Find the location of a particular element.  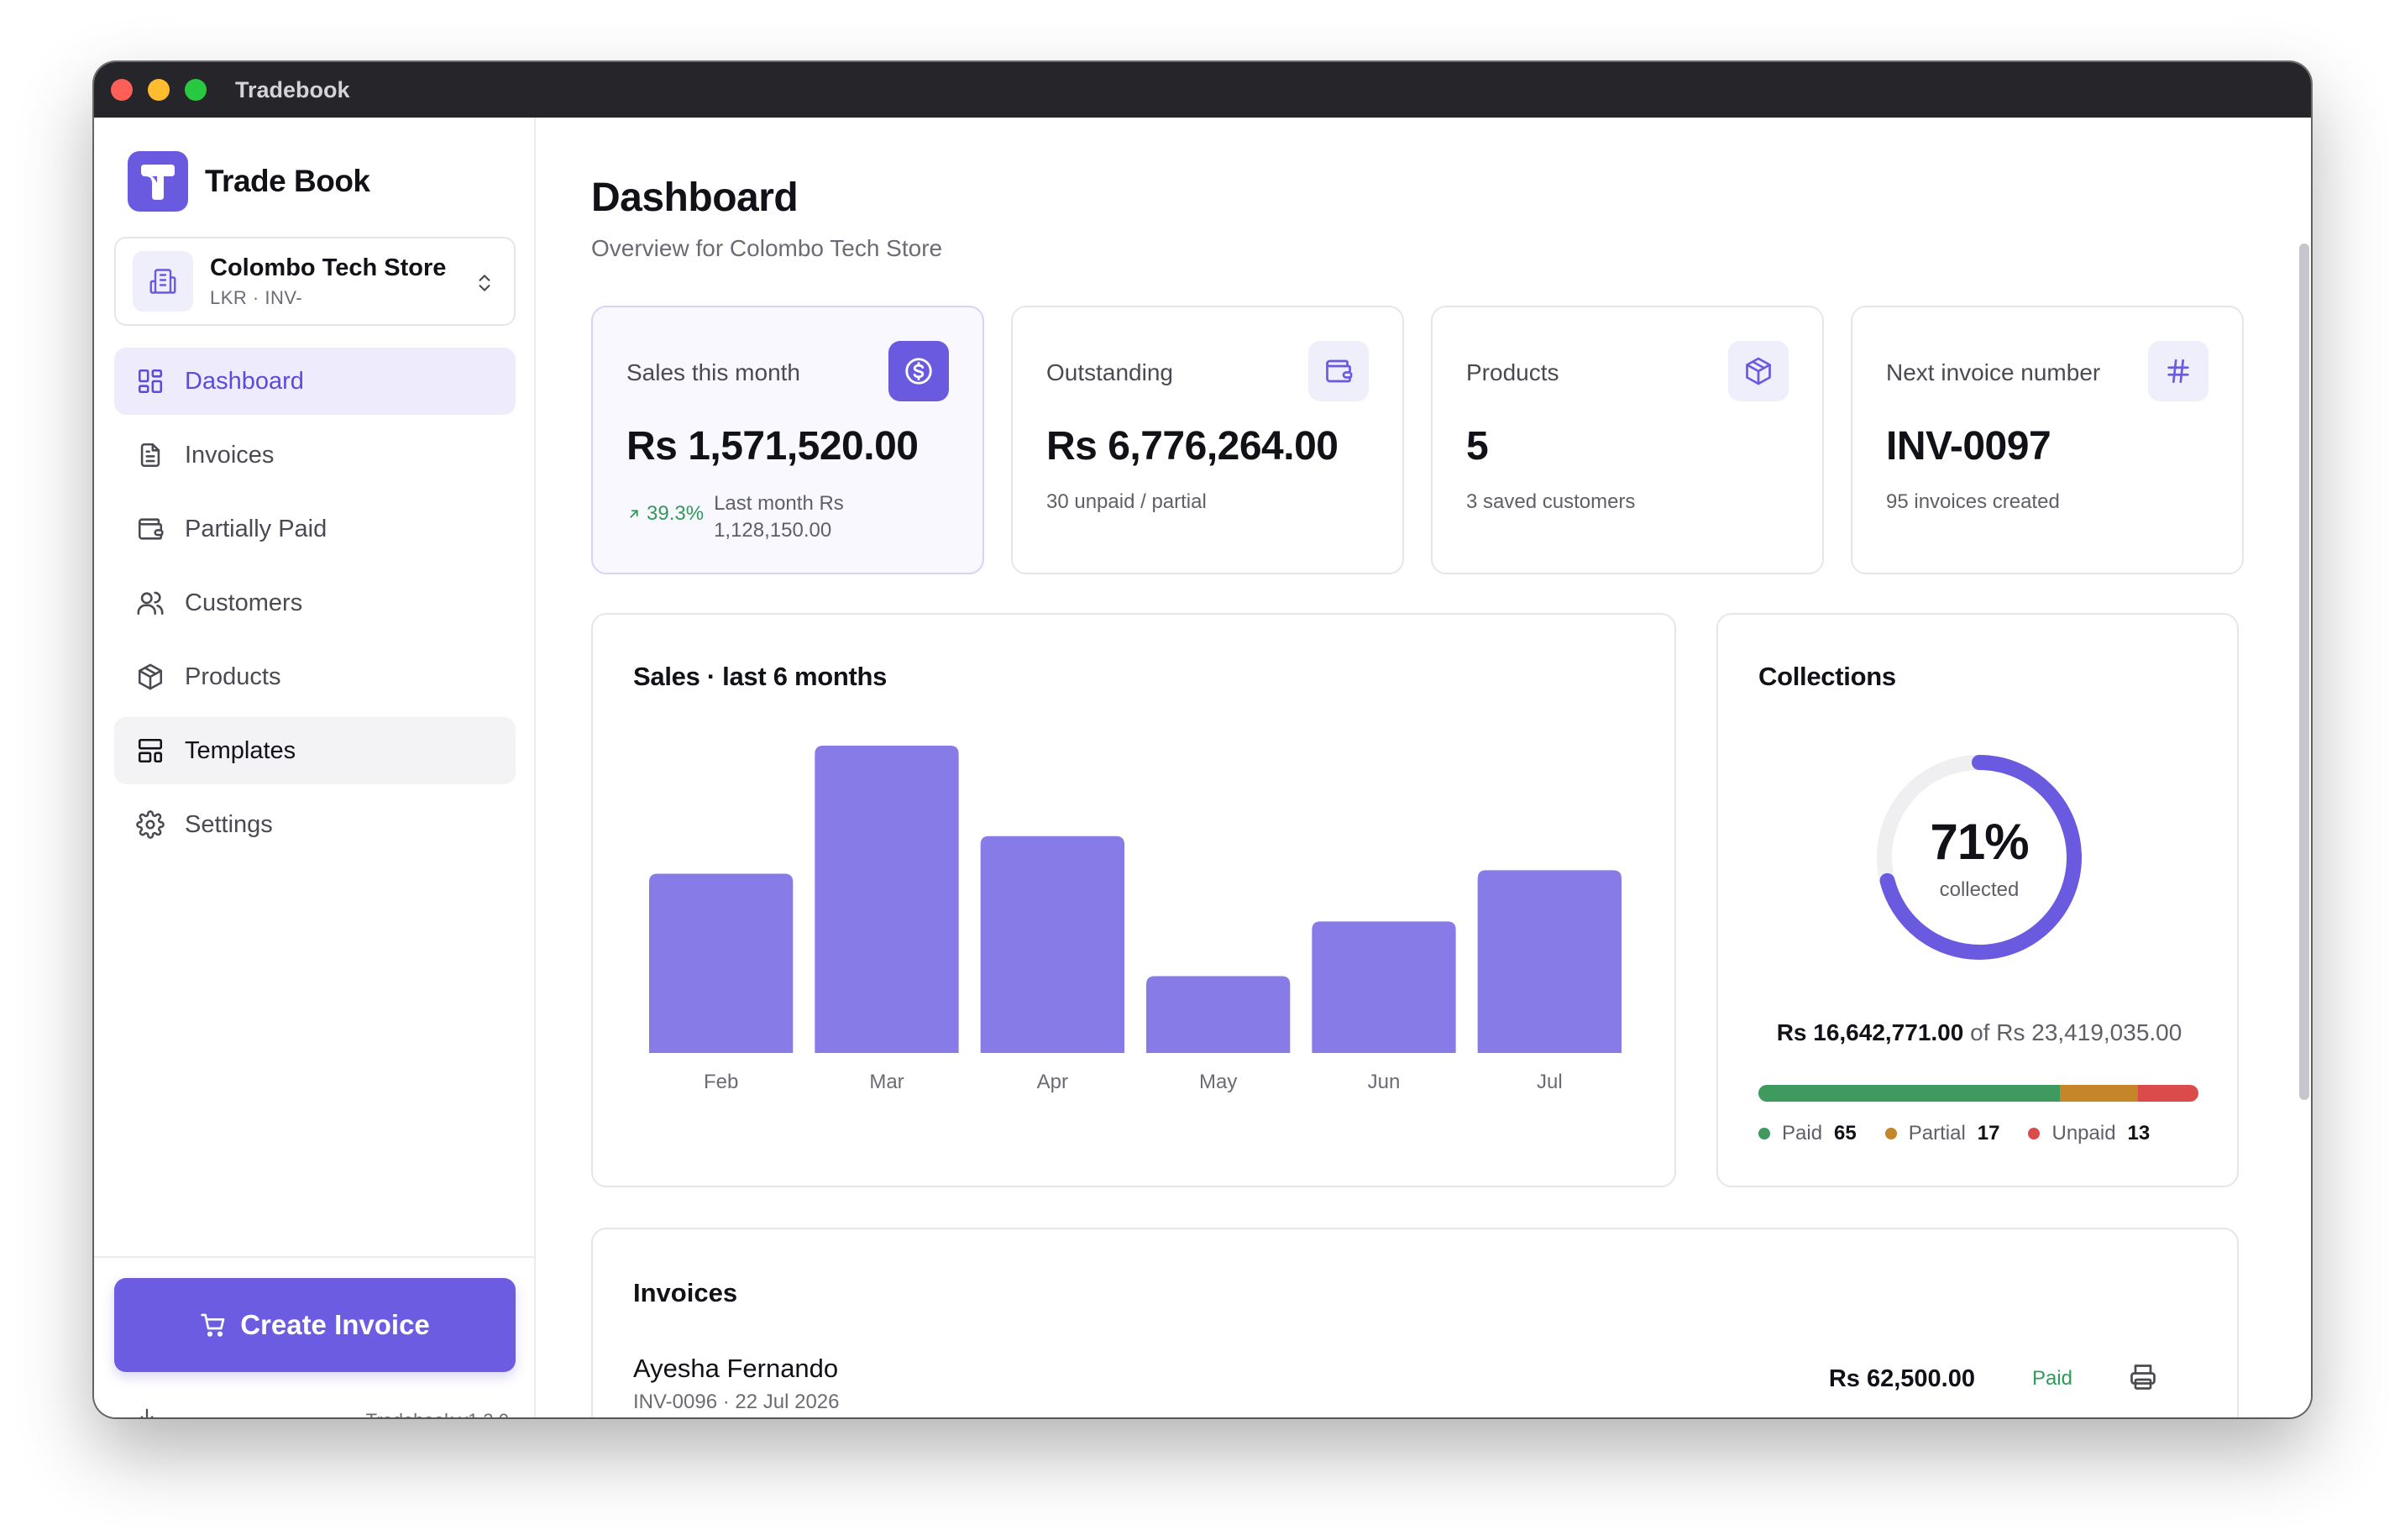

bar-jun is located at coordinates (1384, 987).